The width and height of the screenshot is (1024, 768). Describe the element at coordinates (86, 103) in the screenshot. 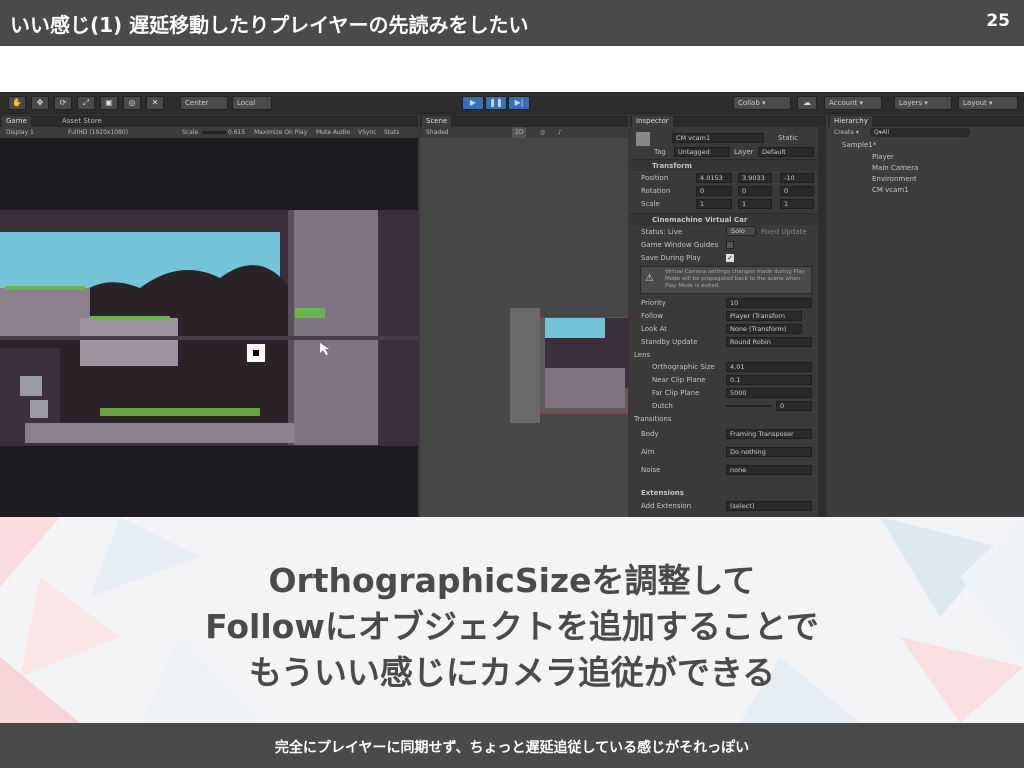

I see `scale-tool-icon: ⤢` at that location.